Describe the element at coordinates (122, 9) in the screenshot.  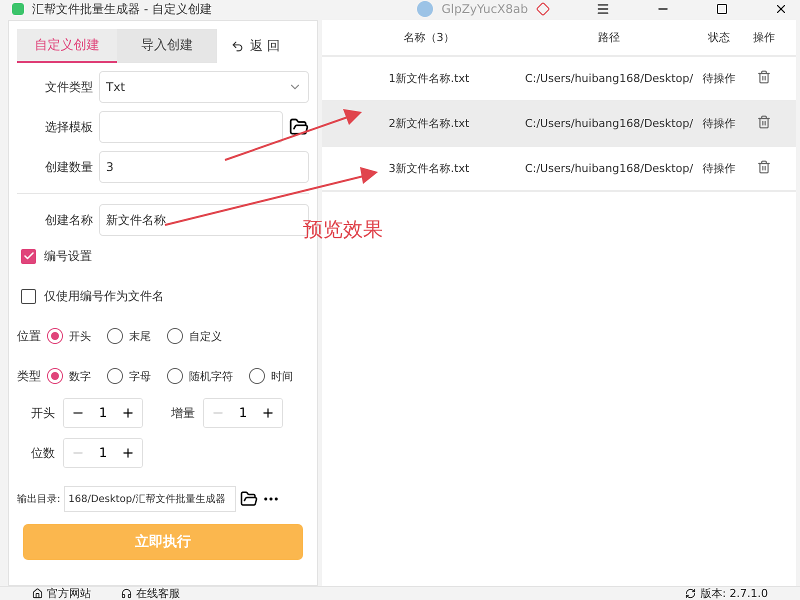
I see `window-title: 汇帮文件批量生成器 - 自定义创建` at that location.